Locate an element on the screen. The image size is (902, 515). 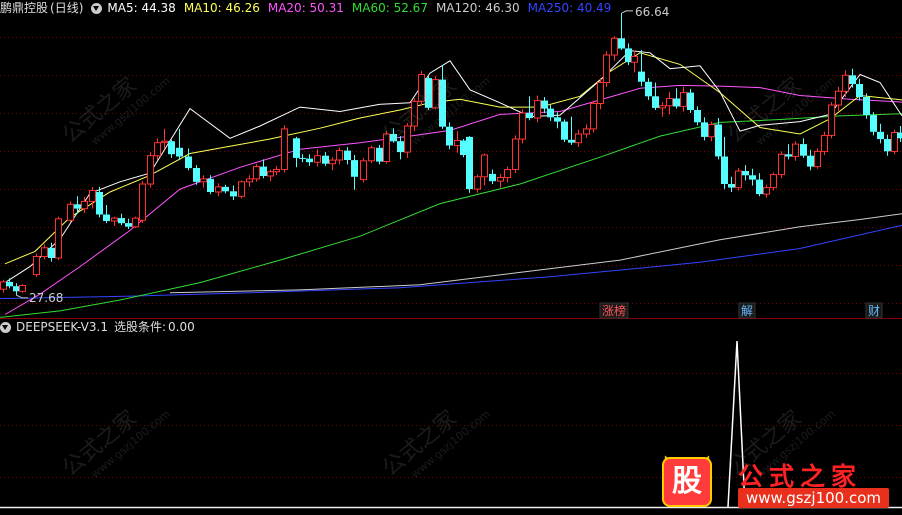
event-marker-label: 解 is located at coordinates (747, 311).